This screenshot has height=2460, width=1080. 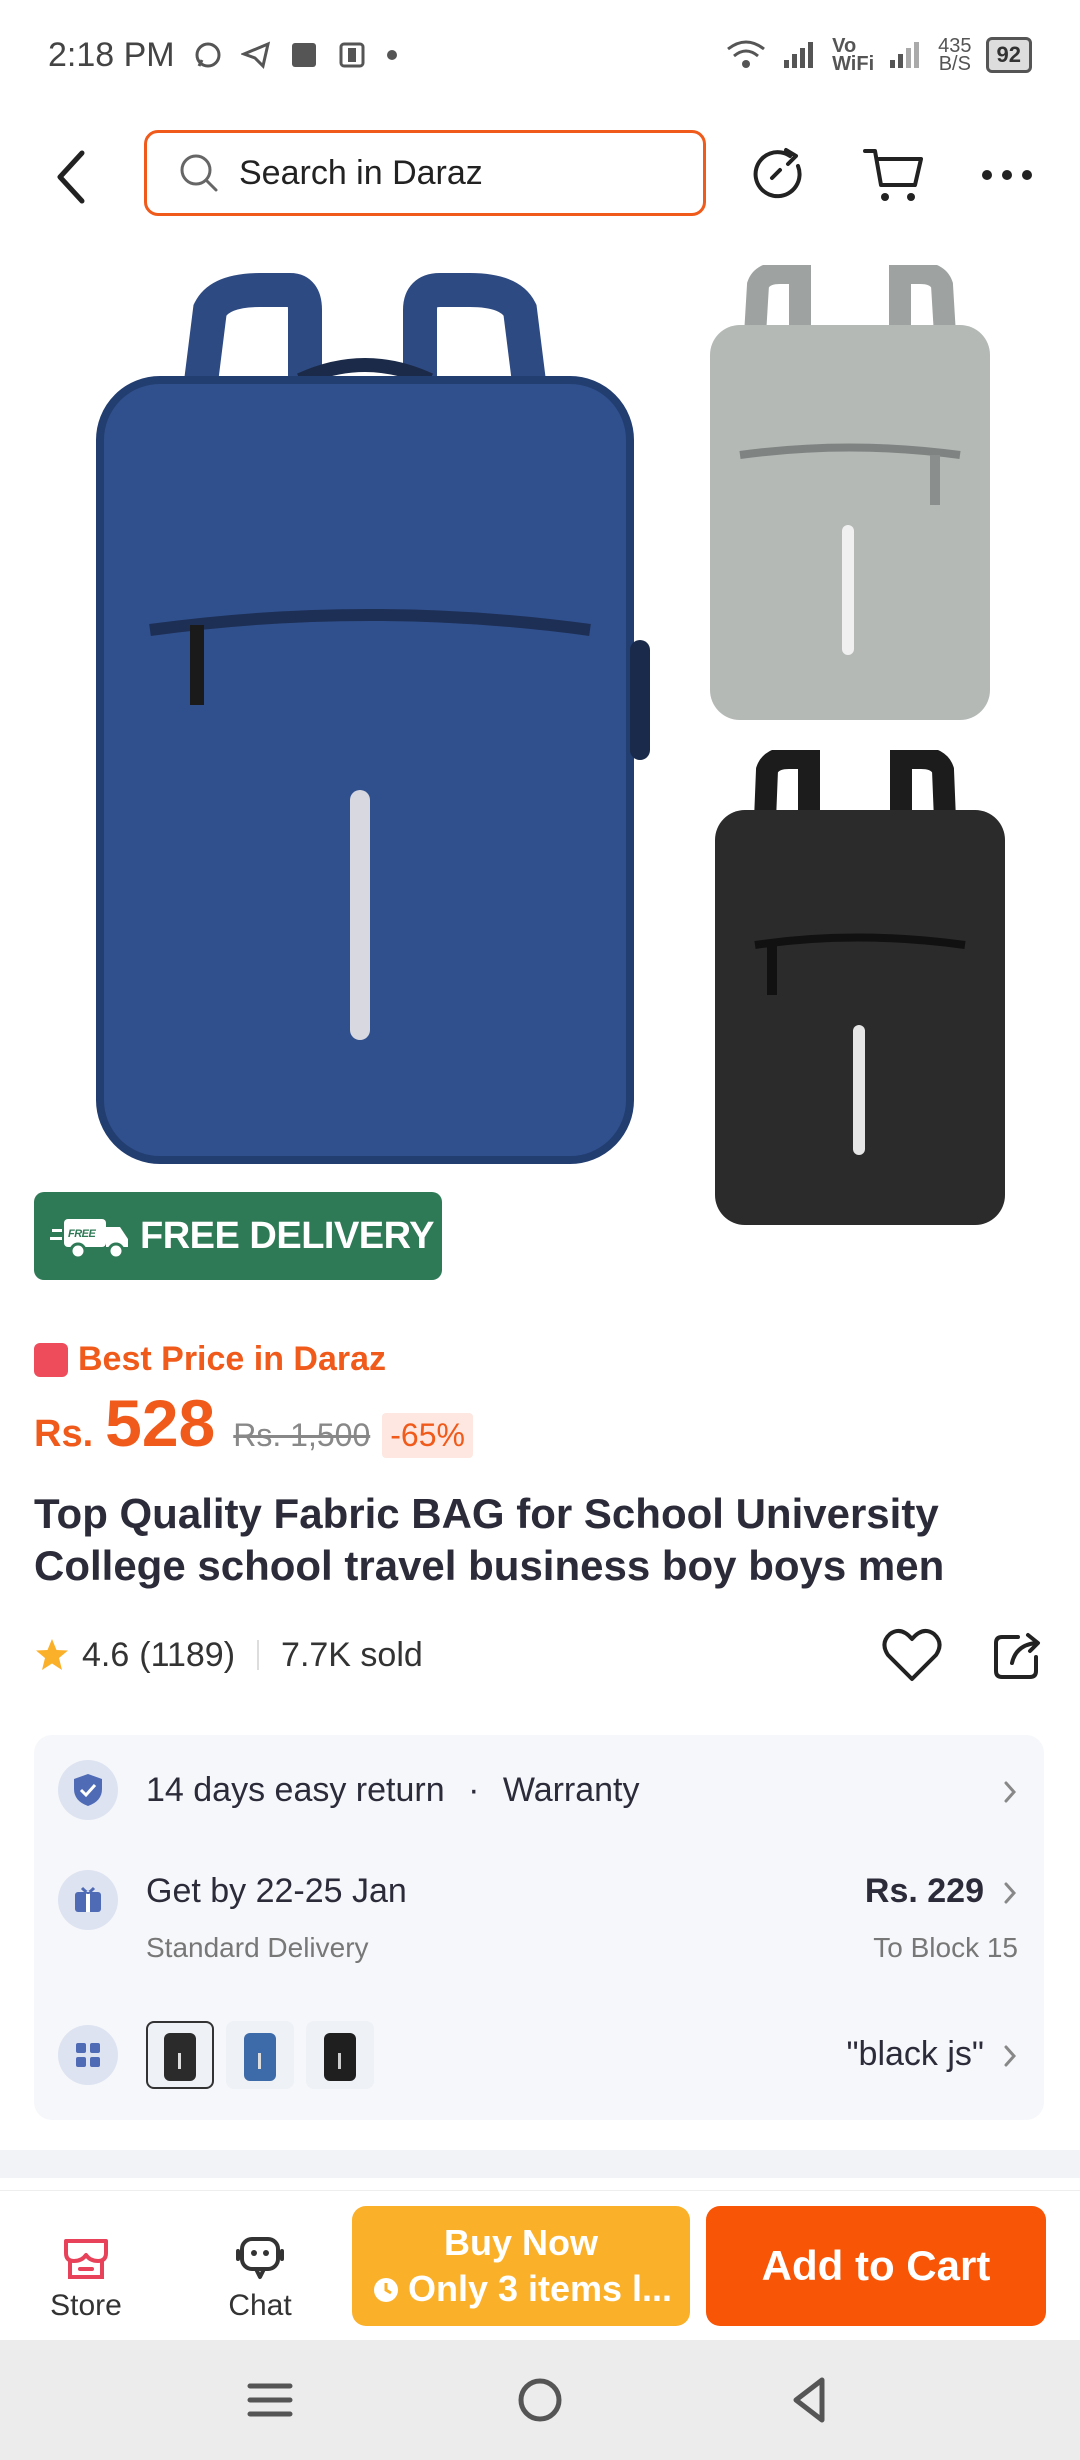 I want to click on delivery-location: To Block 15, so click(x=945, y=1947).